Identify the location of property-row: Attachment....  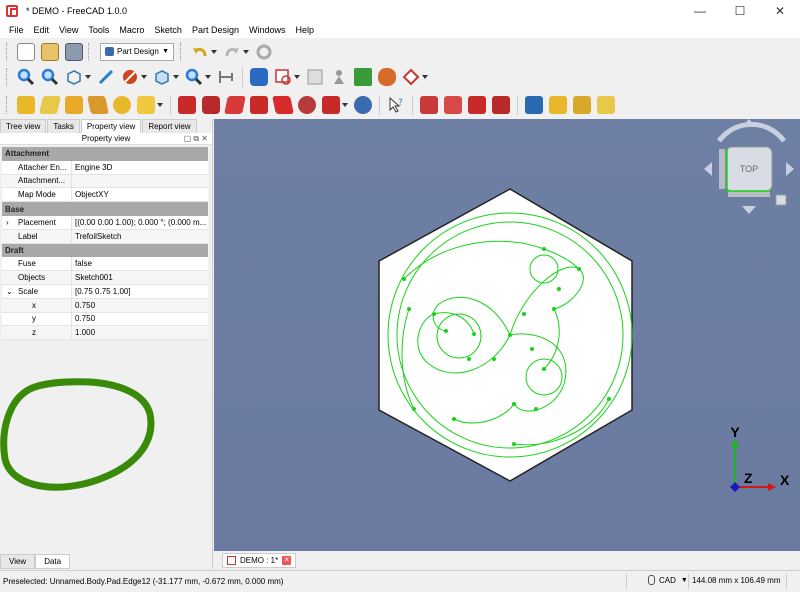
(105, 181).